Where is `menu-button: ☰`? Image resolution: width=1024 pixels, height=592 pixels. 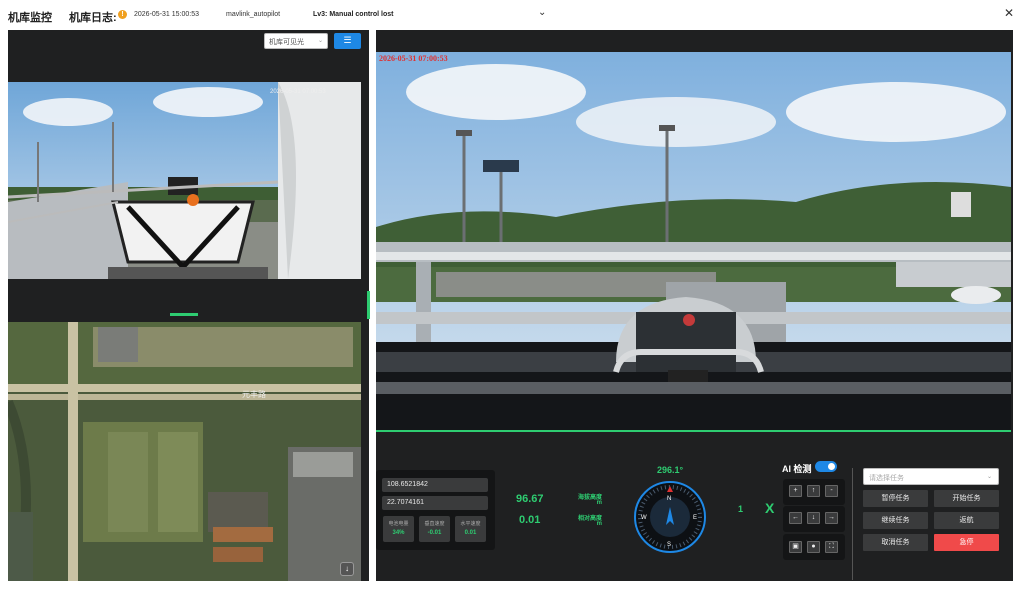
menu-button: ☰ is located at coordinates (347, 41).